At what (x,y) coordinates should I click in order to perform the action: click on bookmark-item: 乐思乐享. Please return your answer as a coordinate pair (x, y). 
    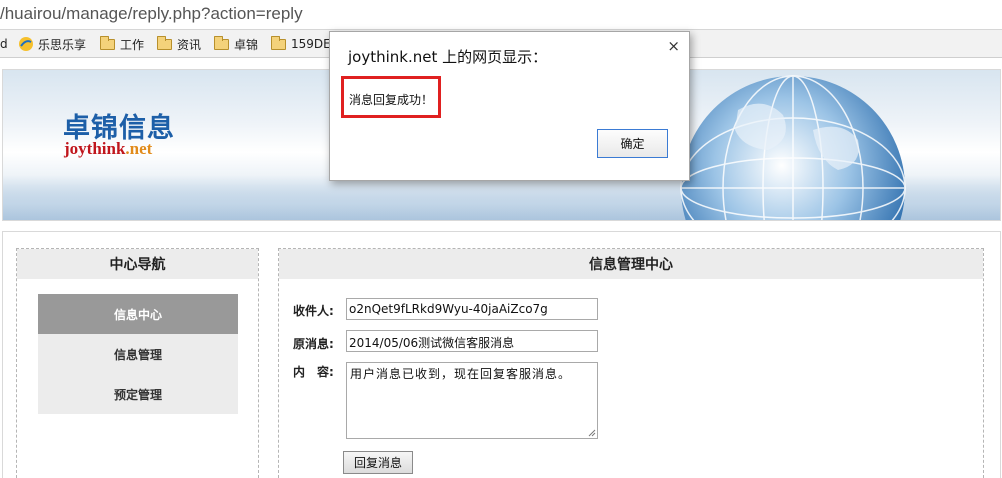
    Looking at the image, I should click on (52, 44).